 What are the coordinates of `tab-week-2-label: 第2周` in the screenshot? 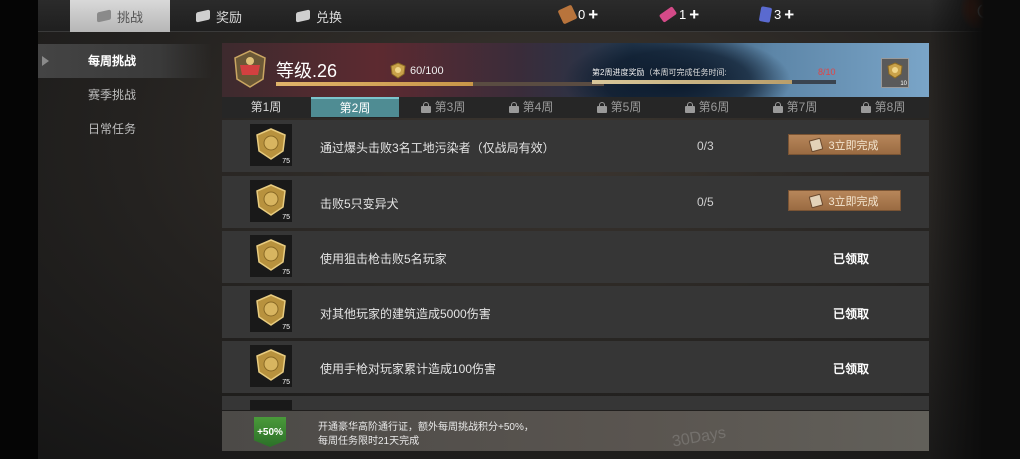 It's located at (355, 107).